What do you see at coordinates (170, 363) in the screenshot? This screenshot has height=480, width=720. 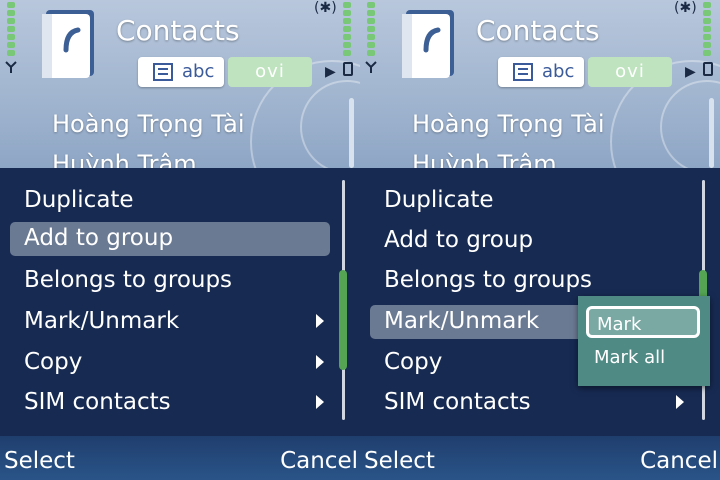 I see `menu-item-copy: Copy` at bounding box center [170, 363].